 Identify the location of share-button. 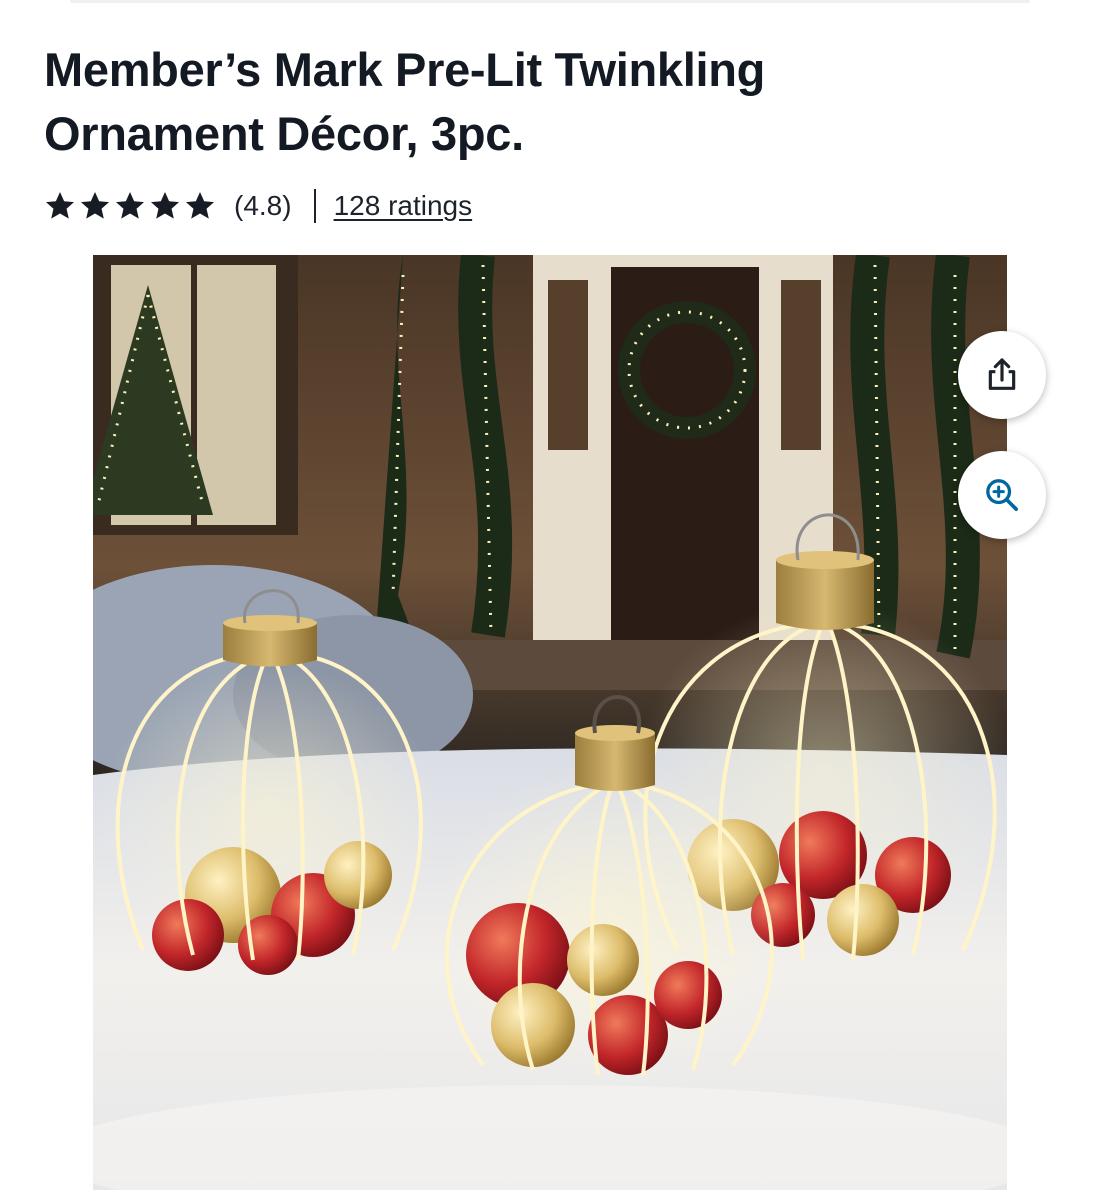
(1002, 375).